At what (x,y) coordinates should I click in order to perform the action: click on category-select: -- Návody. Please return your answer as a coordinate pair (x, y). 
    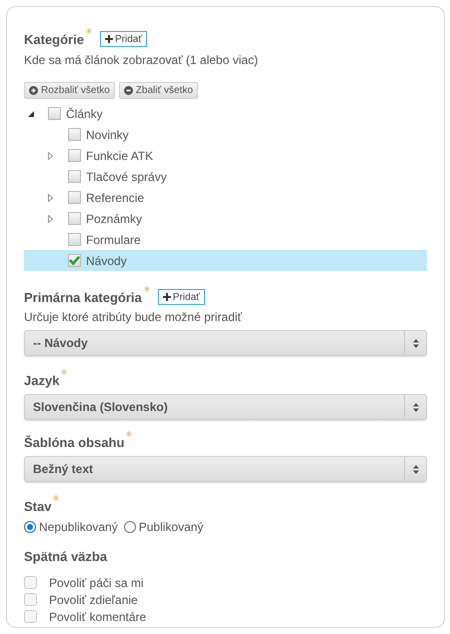
    Looking at the image, I should click on (225, 343).